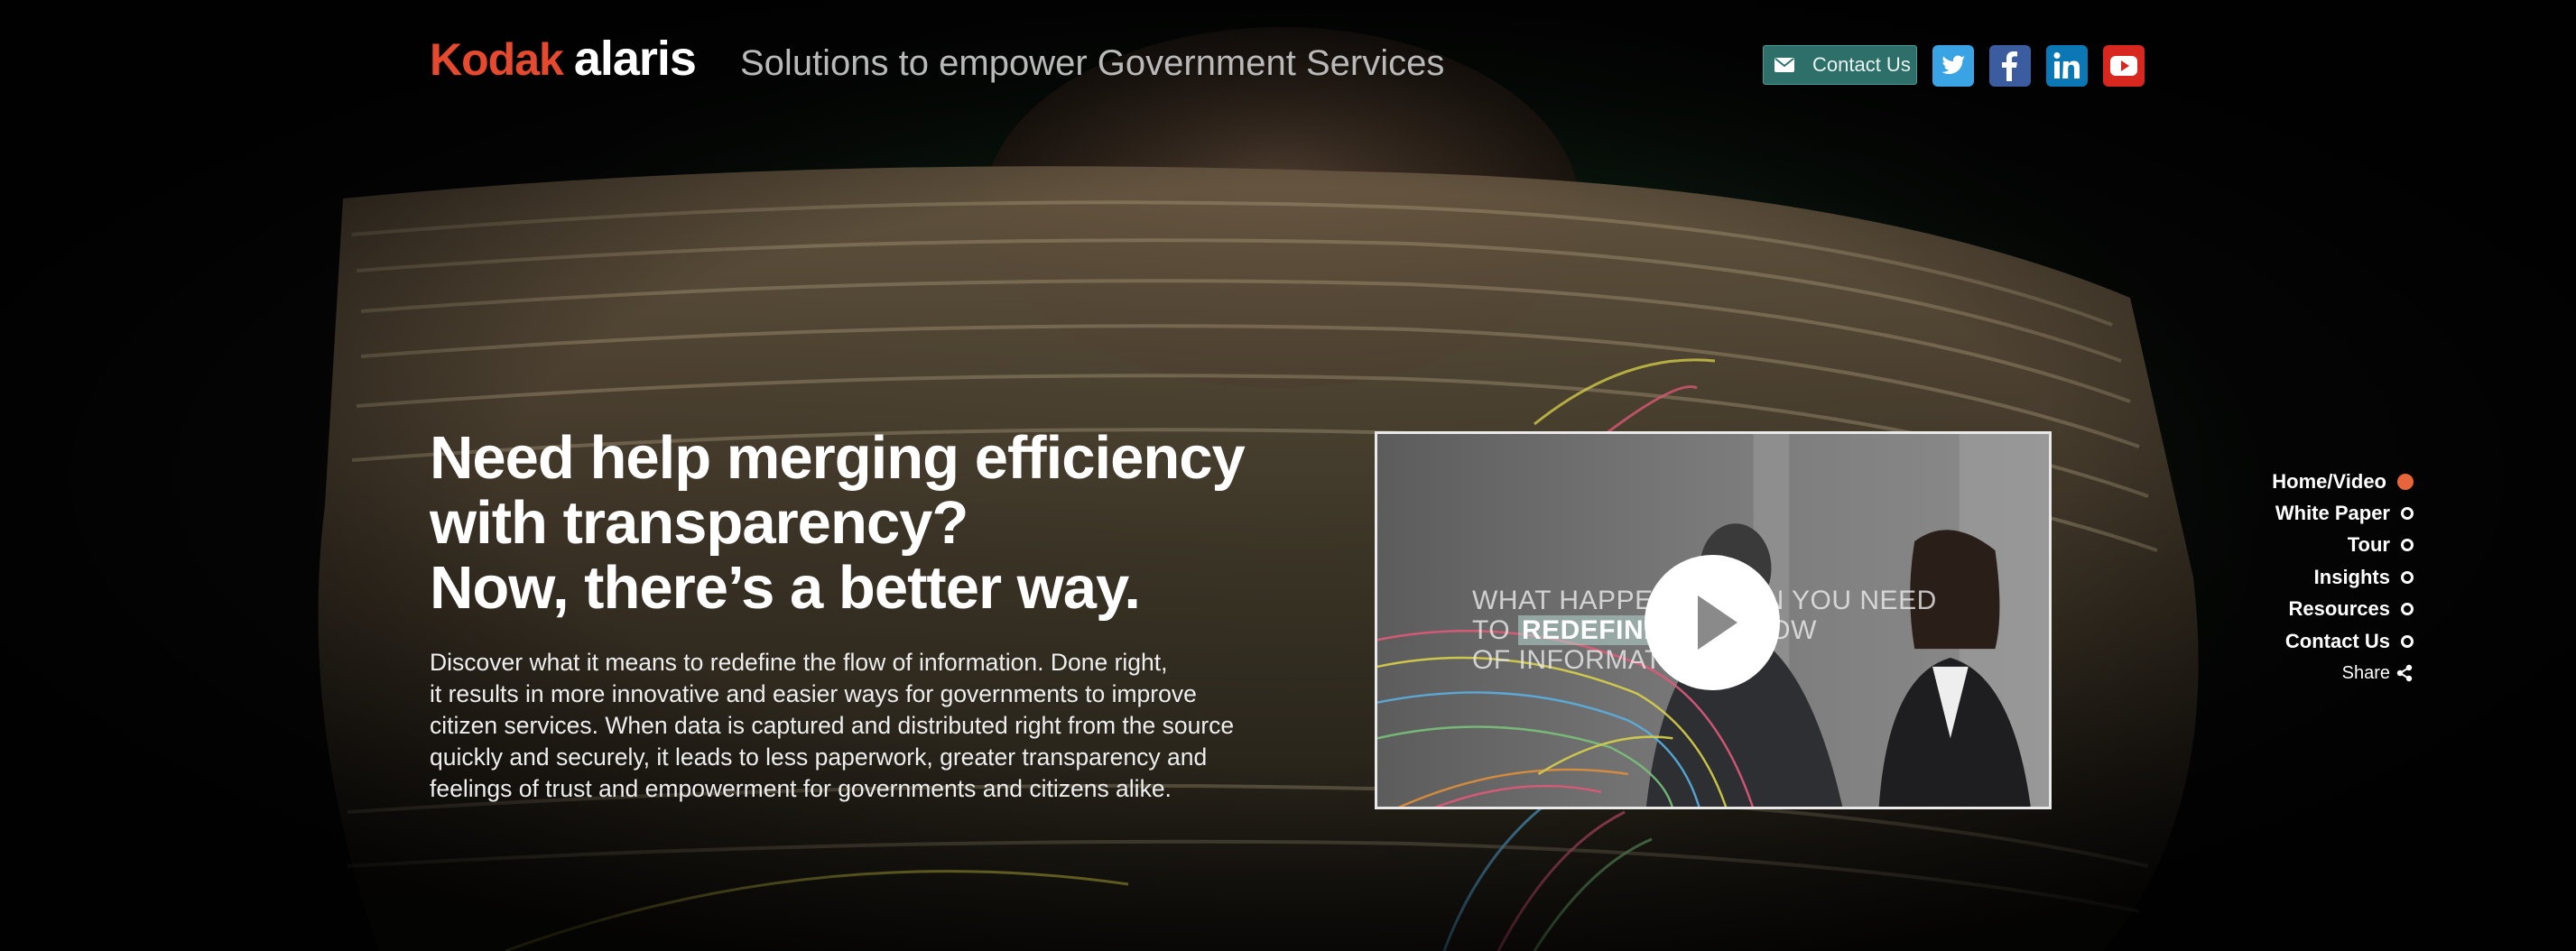 This screenshot has height=951, width=2576. I want to click on play-button, so click(1712, 622).